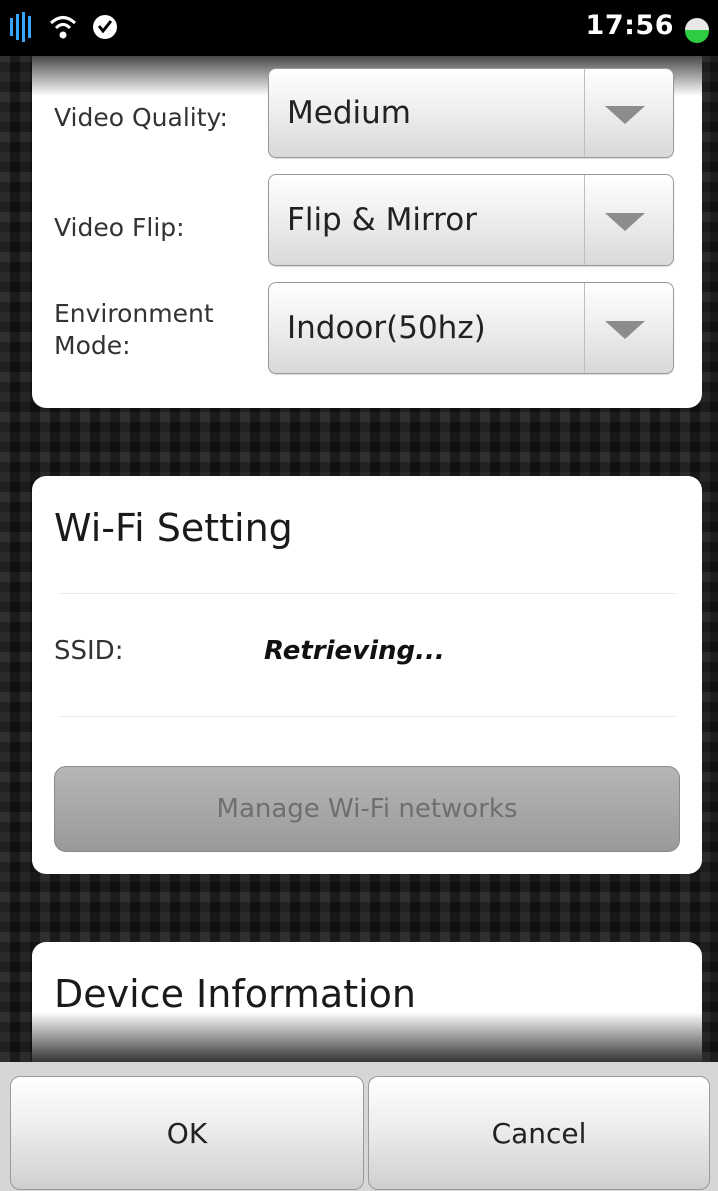 This screenshot has height=1191, width=718. I want to click on scroll-fade-bottom, so click(367, 1037).